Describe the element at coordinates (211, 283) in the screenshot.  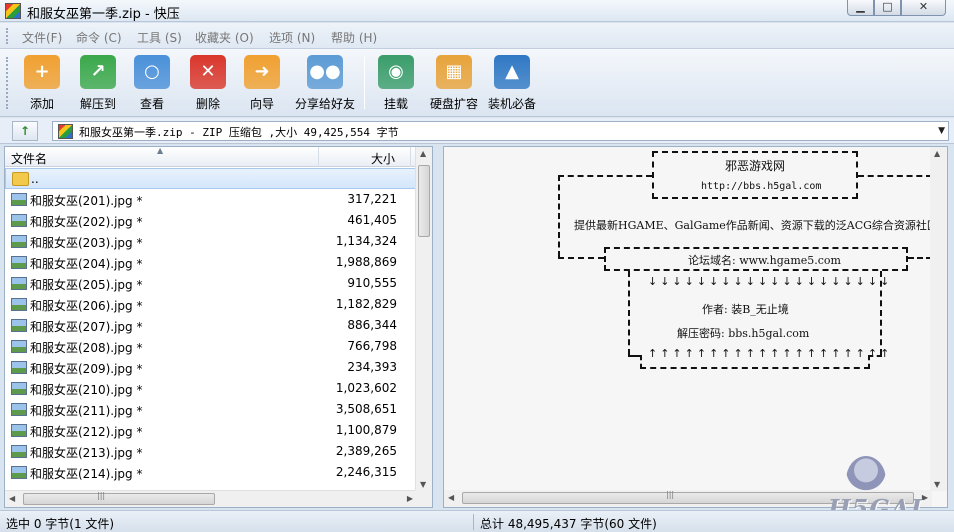
I see `table-row: 和服女巫(205).jpg * 910,555` at that location.